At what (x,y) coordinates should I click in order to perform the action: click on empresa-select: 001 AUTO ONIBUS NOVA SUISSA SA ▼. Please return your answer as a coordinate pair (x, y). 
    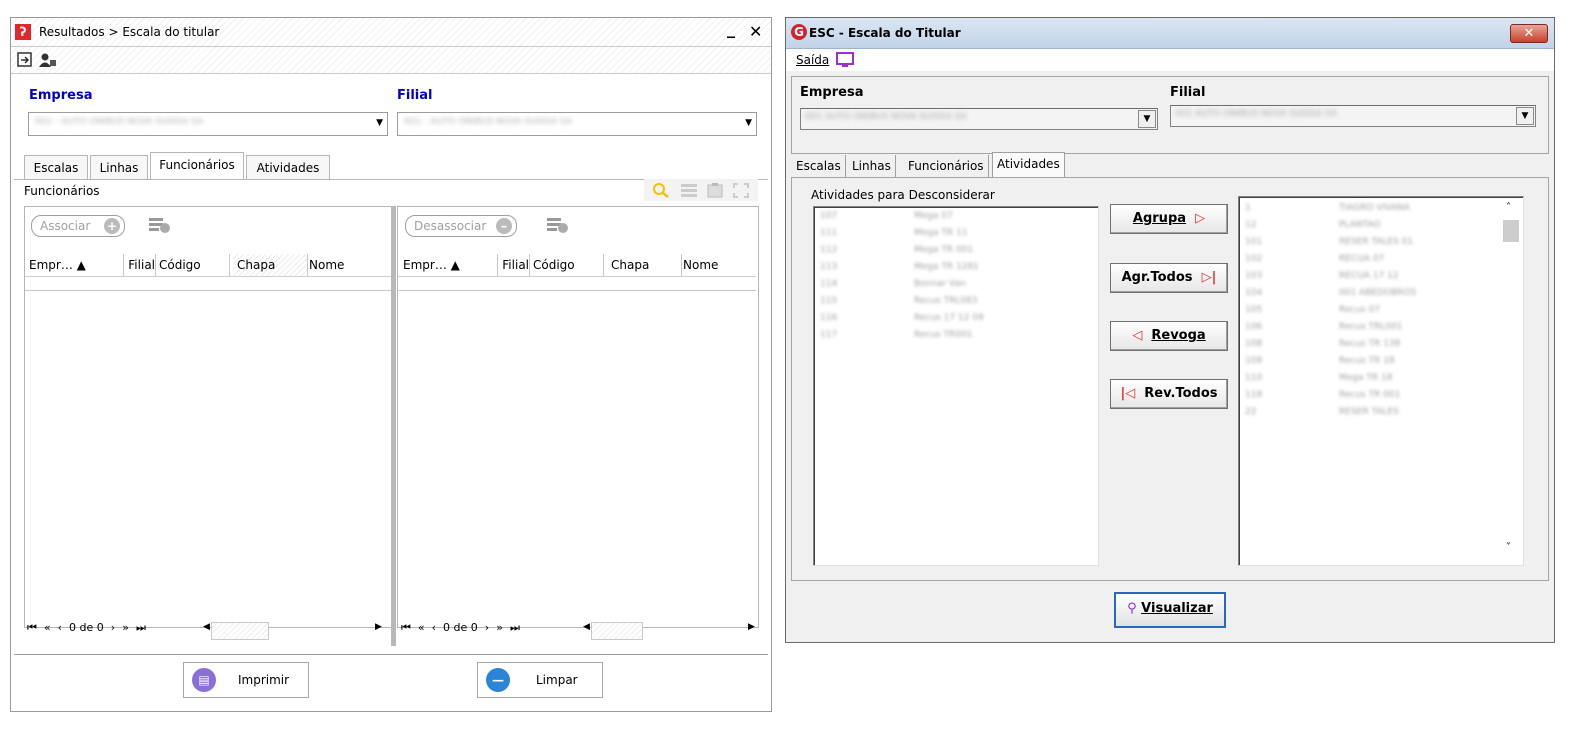
    Looking at the image, I should click on (979, 119).